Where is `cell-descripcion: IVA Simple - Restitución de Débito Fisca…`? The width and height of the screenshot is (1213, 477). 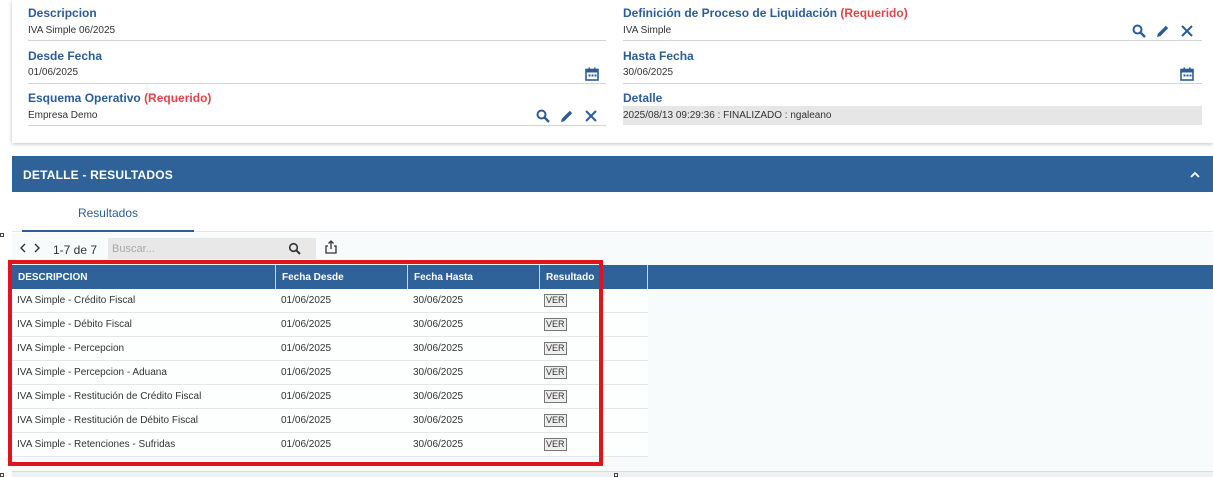
cell-descripcion: IVA Simple - Restitución de Débito Fisca… is located at coordinates (108, 420).